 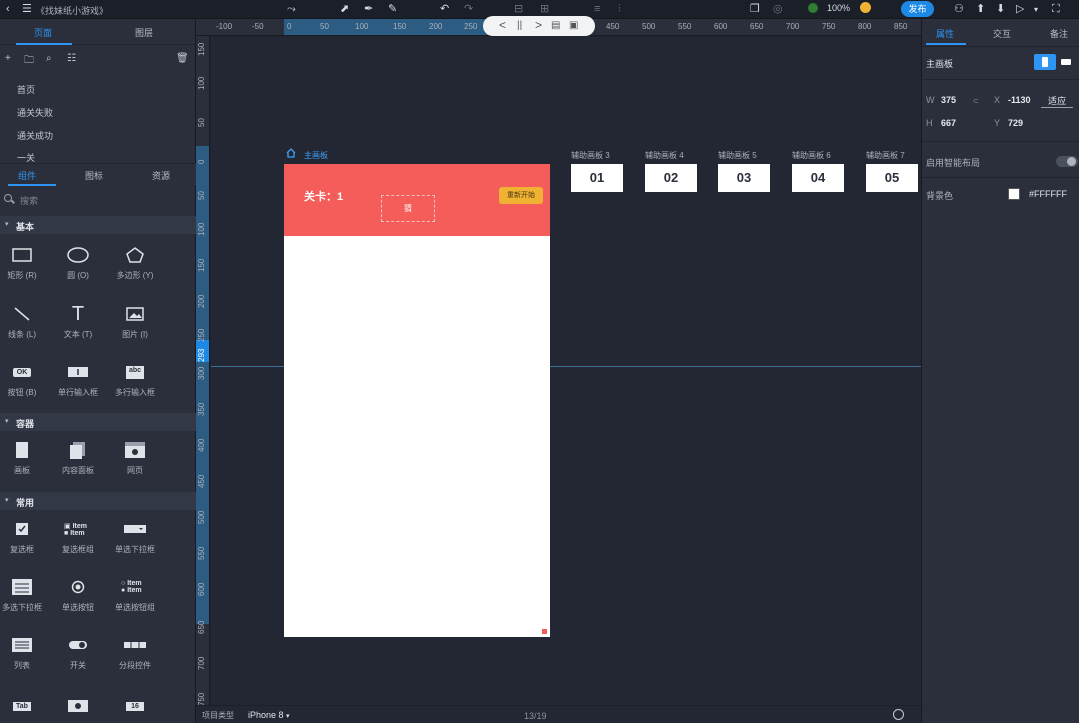 I want to click on aux-board: 05, so click(x=892, y=178).